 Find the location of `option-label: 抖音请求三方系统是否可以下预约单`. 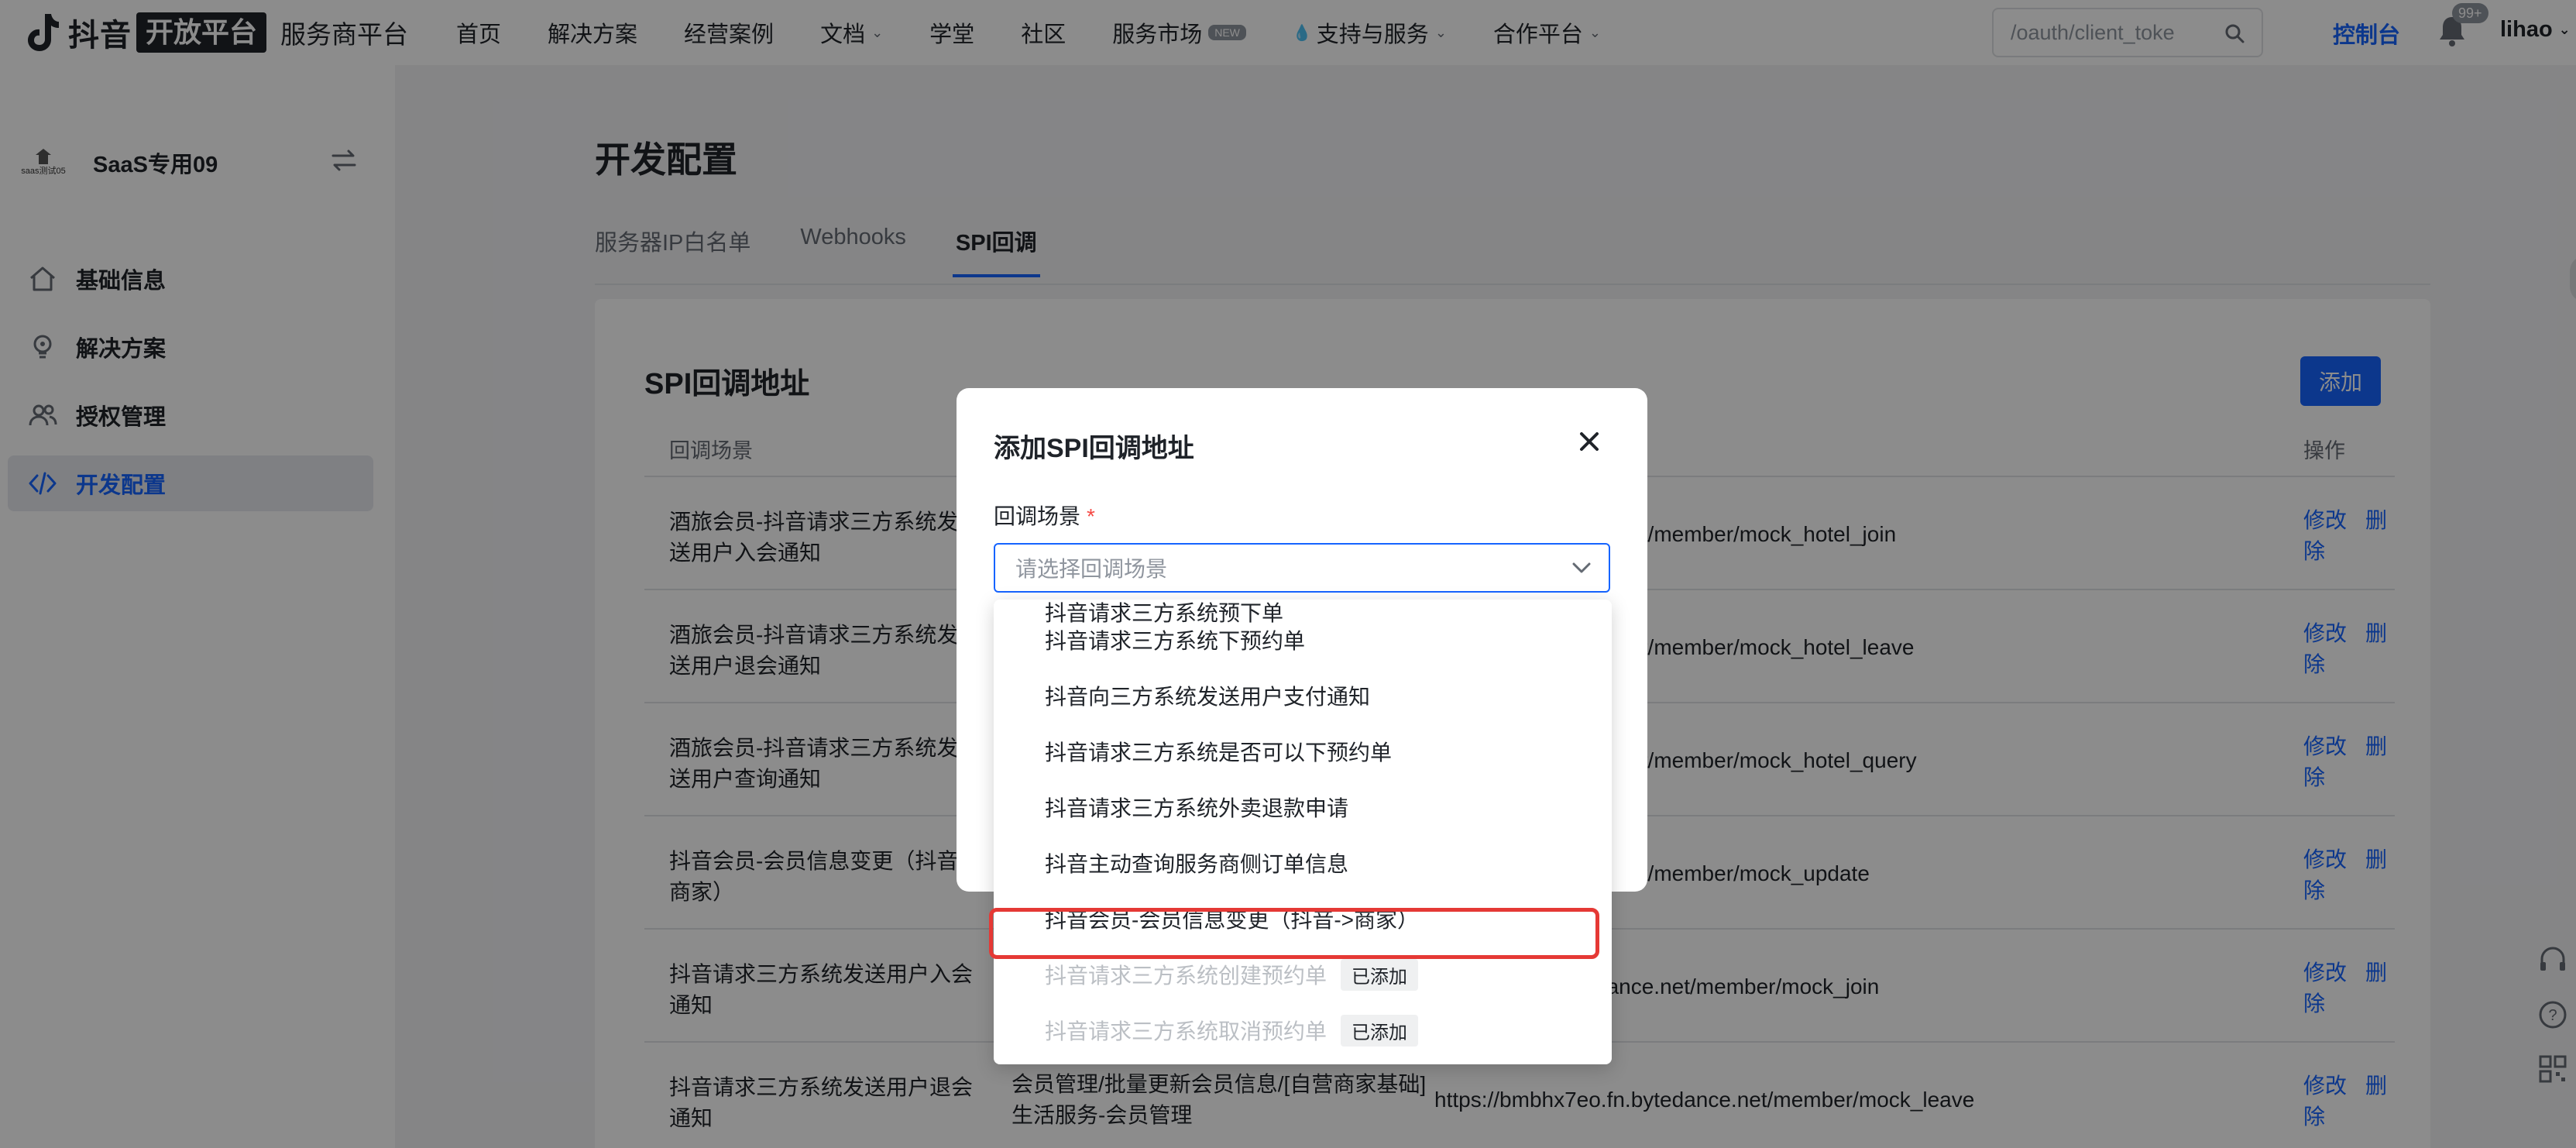

option-label: 抖音请求三方系统是否可以下预约单 is located at coordinates (1219, 753).